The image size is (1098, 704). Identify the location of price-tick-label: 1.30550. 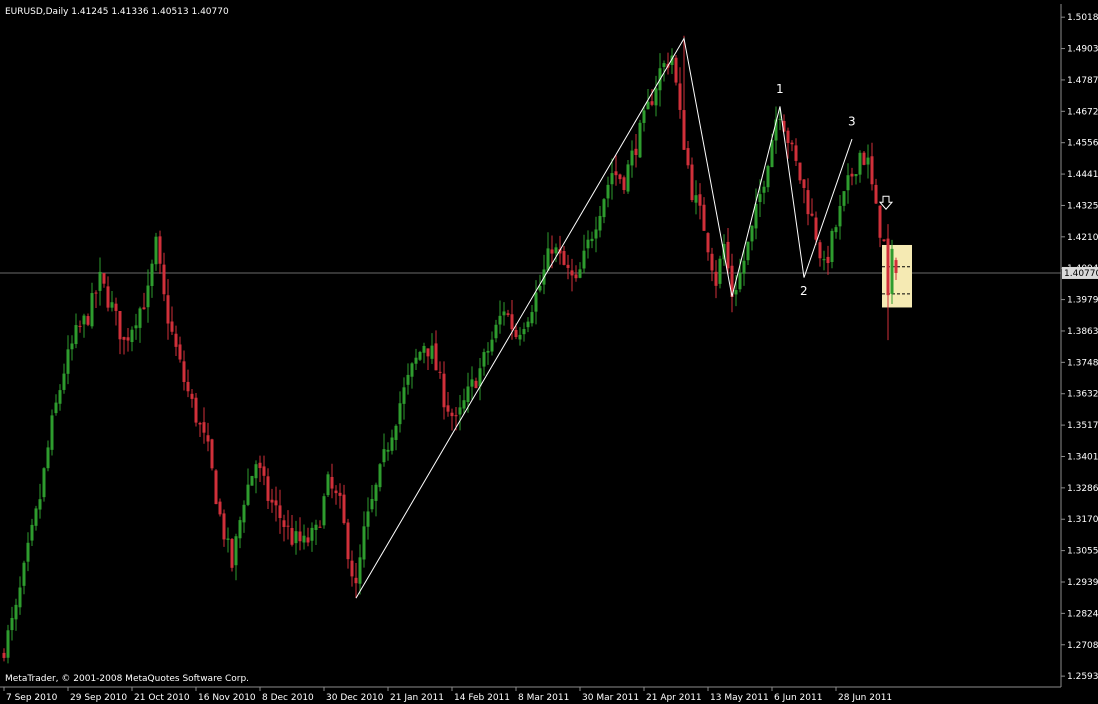
(1082, 552).